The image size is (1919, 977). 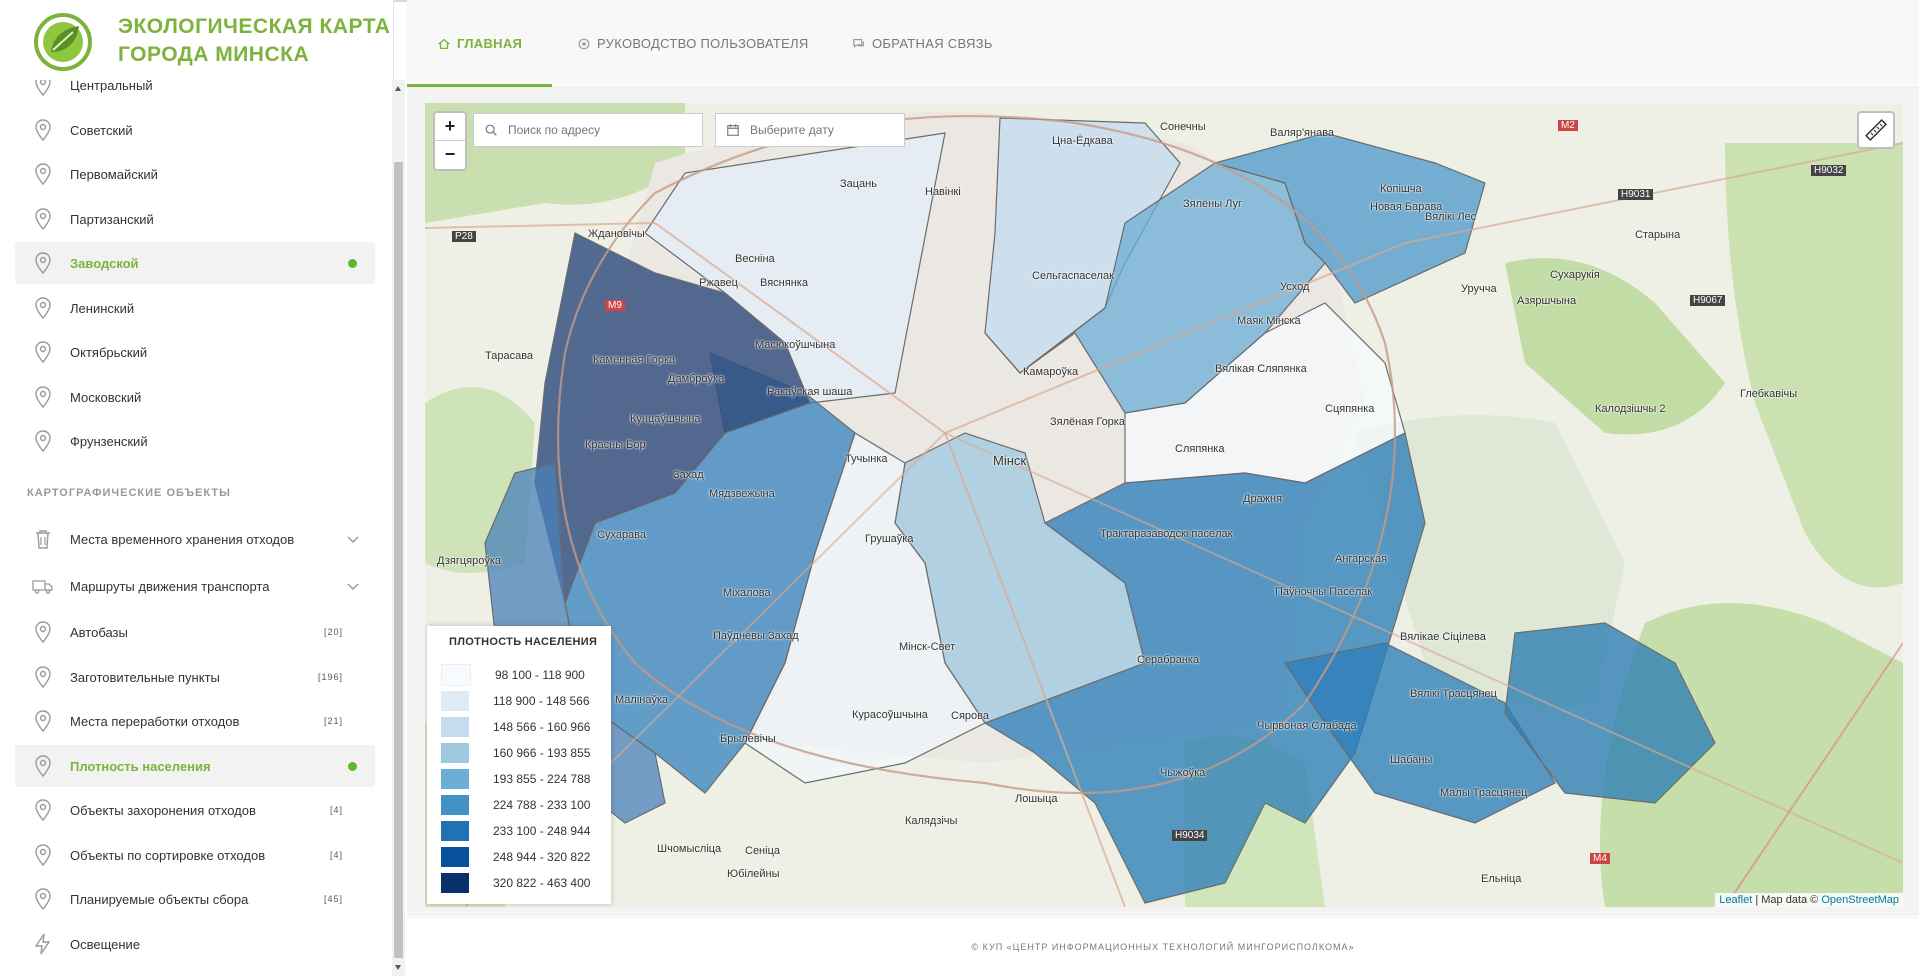 I want to click on map-place-label: Усход, so click(x=1295, y=287).